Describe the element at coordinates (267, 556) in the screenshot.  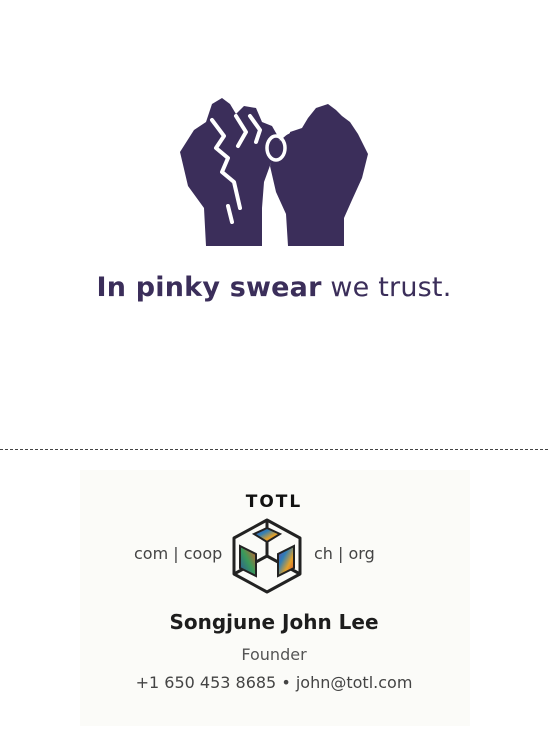
I see `cube-logo-icon` at that location.